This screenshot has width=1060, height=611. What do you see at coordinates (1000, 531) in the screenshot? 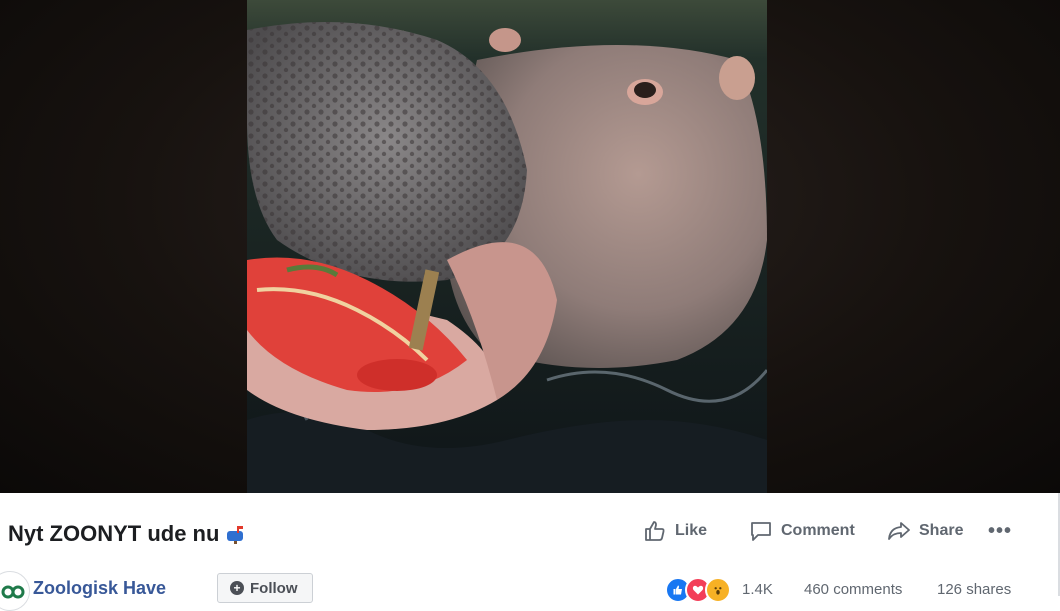
I see `more-options-button: •••` at bounding box center [1000, 531].